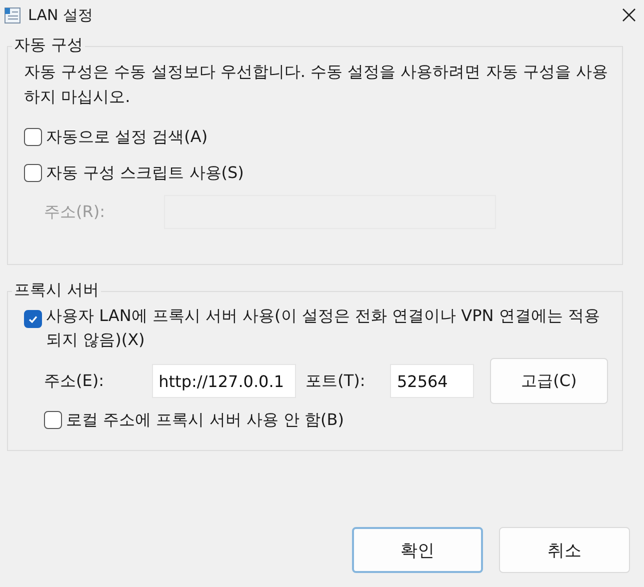 This screenshot has height=587, width=644. I want to click on close-icon, so click(629, 15).